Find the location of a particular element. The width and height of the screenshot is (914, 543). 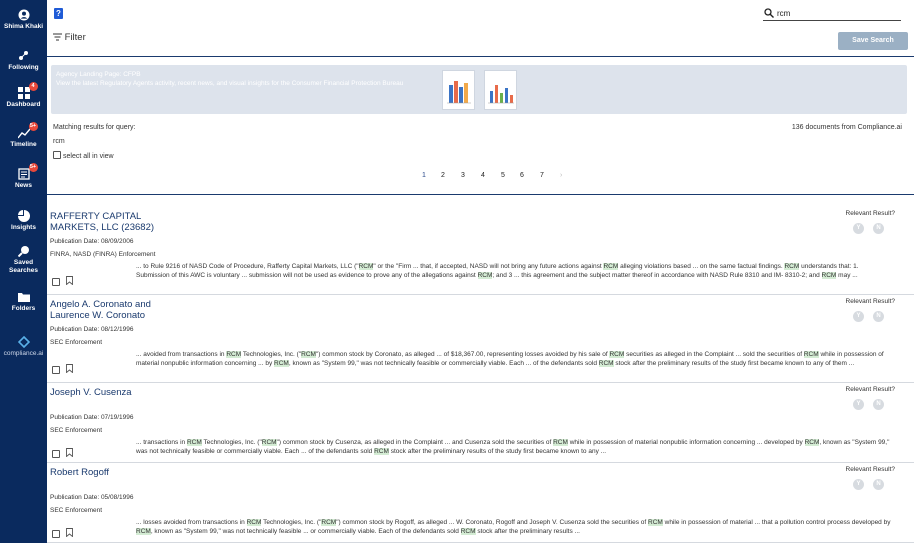

sidebar-item-news: 5+ News is located at coordinates (23, 176).